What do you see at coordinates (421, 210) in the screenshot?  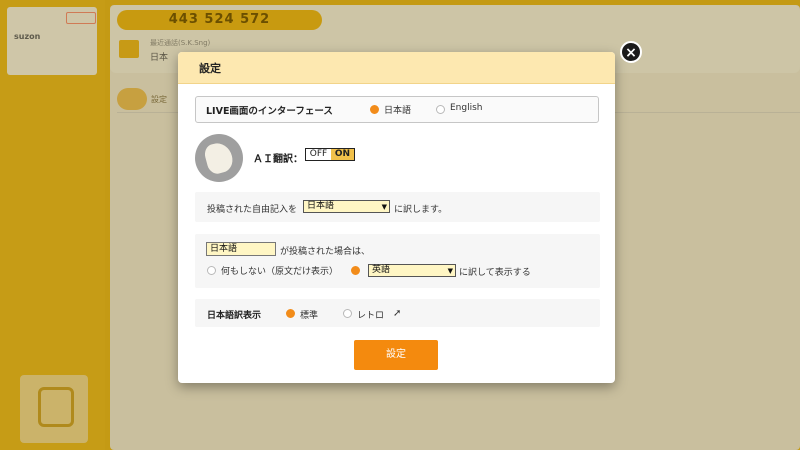 I see `free-text-suffix: に訳します。` at bounding box center [421, 210].